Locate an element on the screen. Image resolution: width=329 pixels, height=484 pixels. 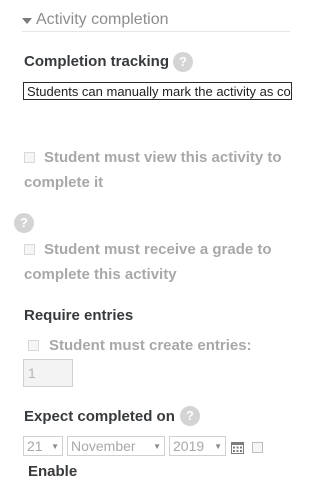
require-entries-row: Student must create entries: is located at coordinates (140, 345).